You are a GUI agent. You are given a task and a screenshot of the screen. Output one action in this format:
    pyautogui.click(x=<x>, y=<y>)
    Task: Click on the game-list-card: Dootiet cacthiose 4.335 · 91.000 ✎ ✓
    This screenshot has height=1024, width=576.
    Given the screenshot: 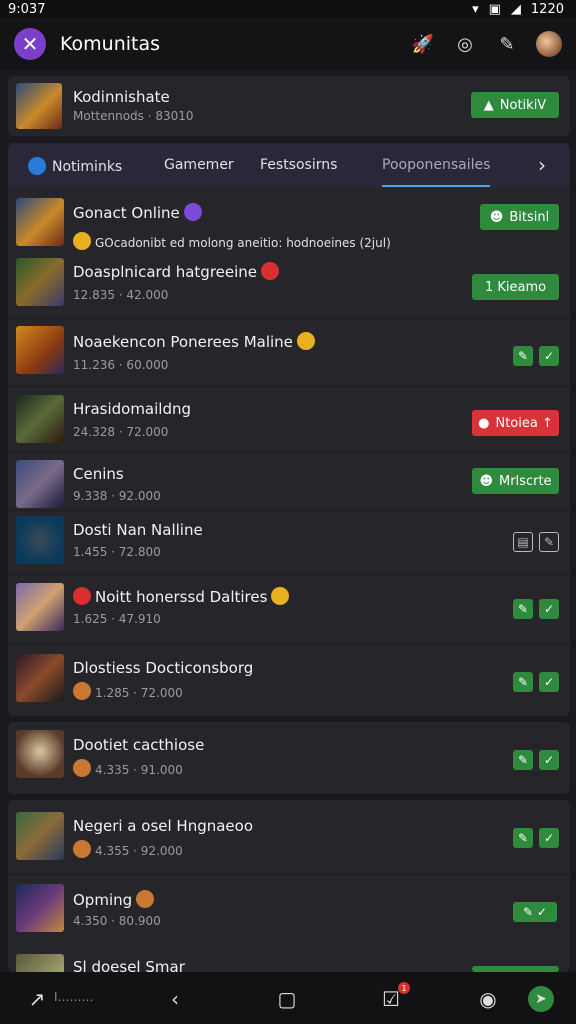 What is the action you would take?
    pyautogui.click(x=289, y=758)
    